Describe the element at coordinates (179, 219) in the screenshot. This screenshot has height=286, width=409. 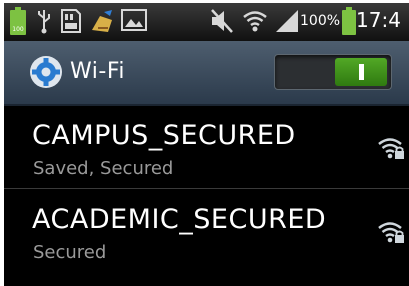
I see `network-ssid: ACADEMIC_SECURED` at that location.